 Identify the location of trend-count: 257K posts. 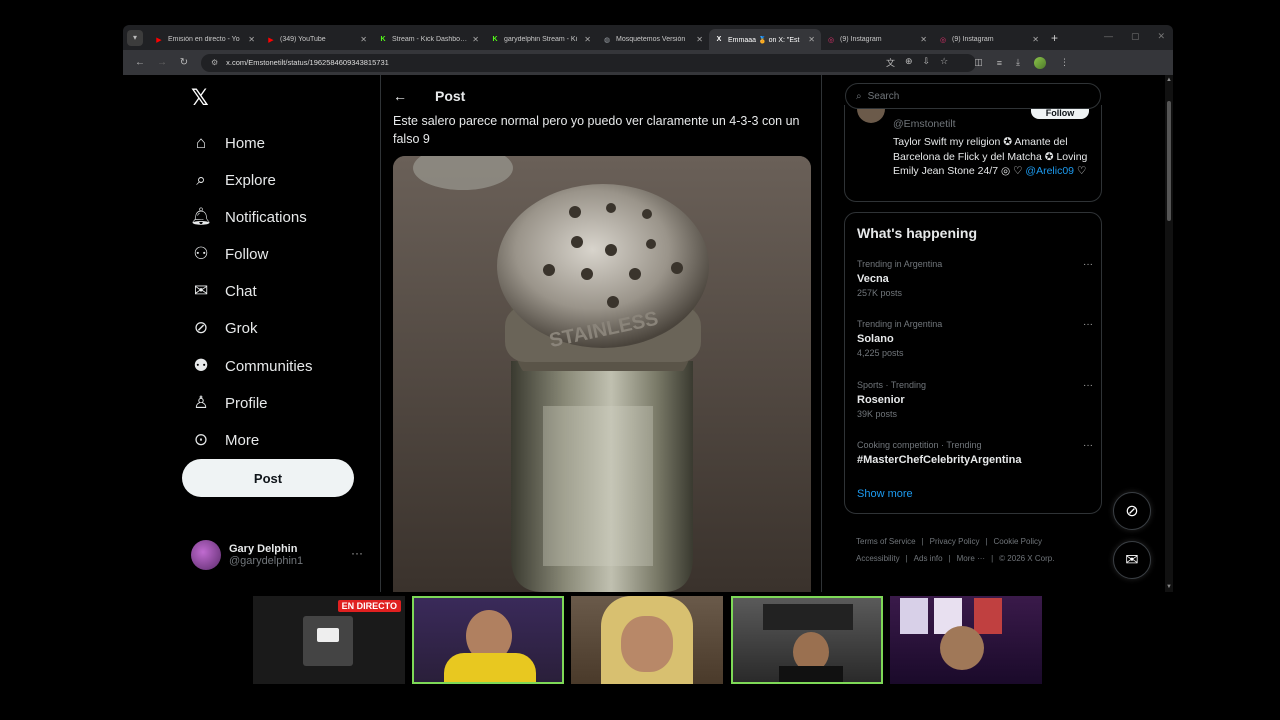
(880, 293).